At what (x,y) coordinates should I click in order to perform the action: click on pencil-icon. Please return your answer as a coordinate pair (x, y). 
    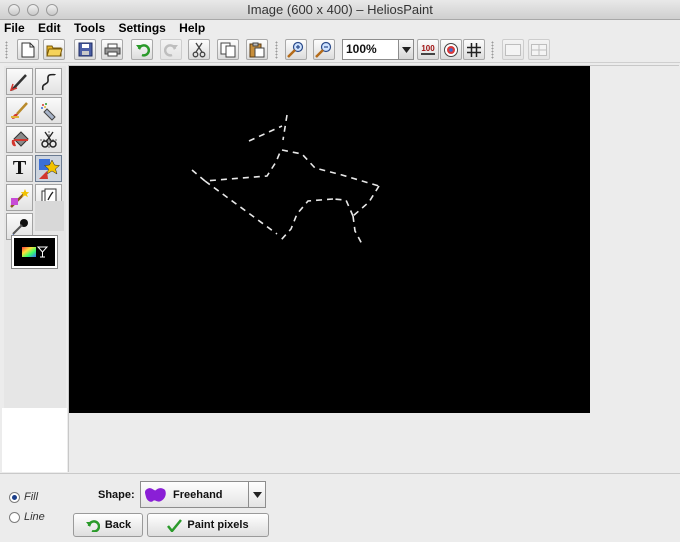
    Looking at the image, I should click on (18, 82).